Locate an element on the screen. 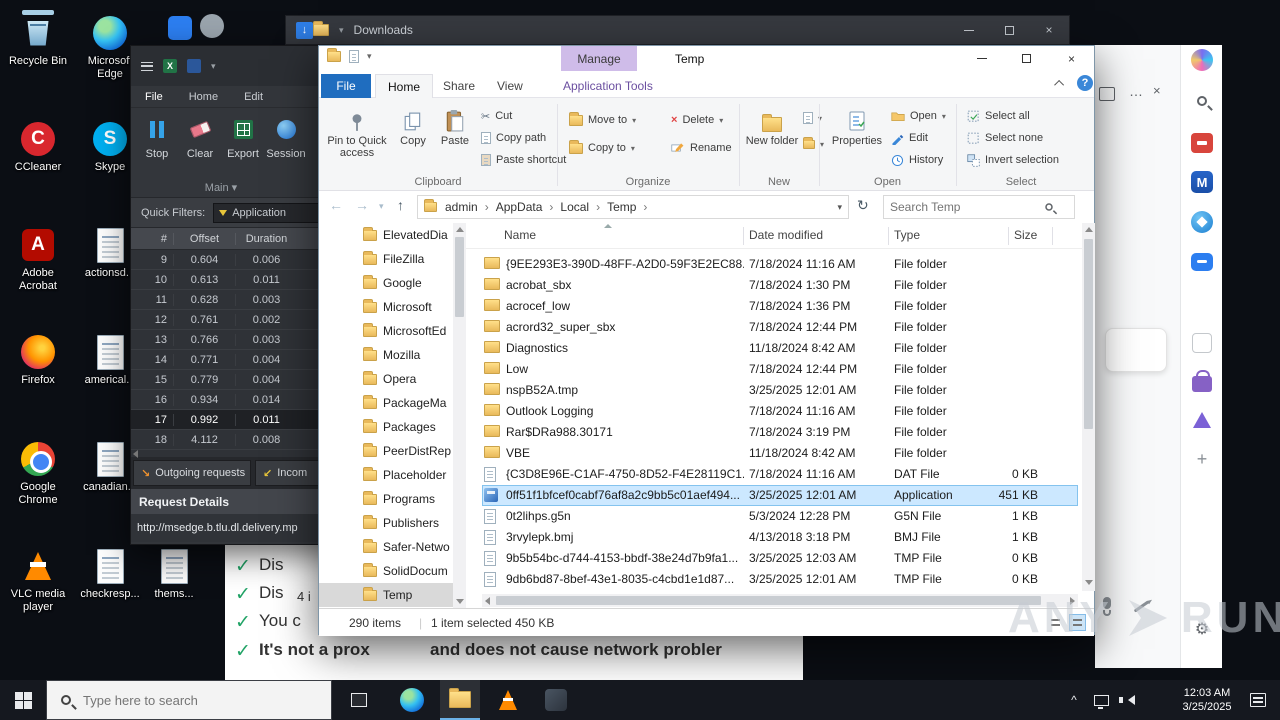 This screenshot has height=720, width=1280. paste-shortcut-button: Paste shortcut is located at coordinates (523, 160).